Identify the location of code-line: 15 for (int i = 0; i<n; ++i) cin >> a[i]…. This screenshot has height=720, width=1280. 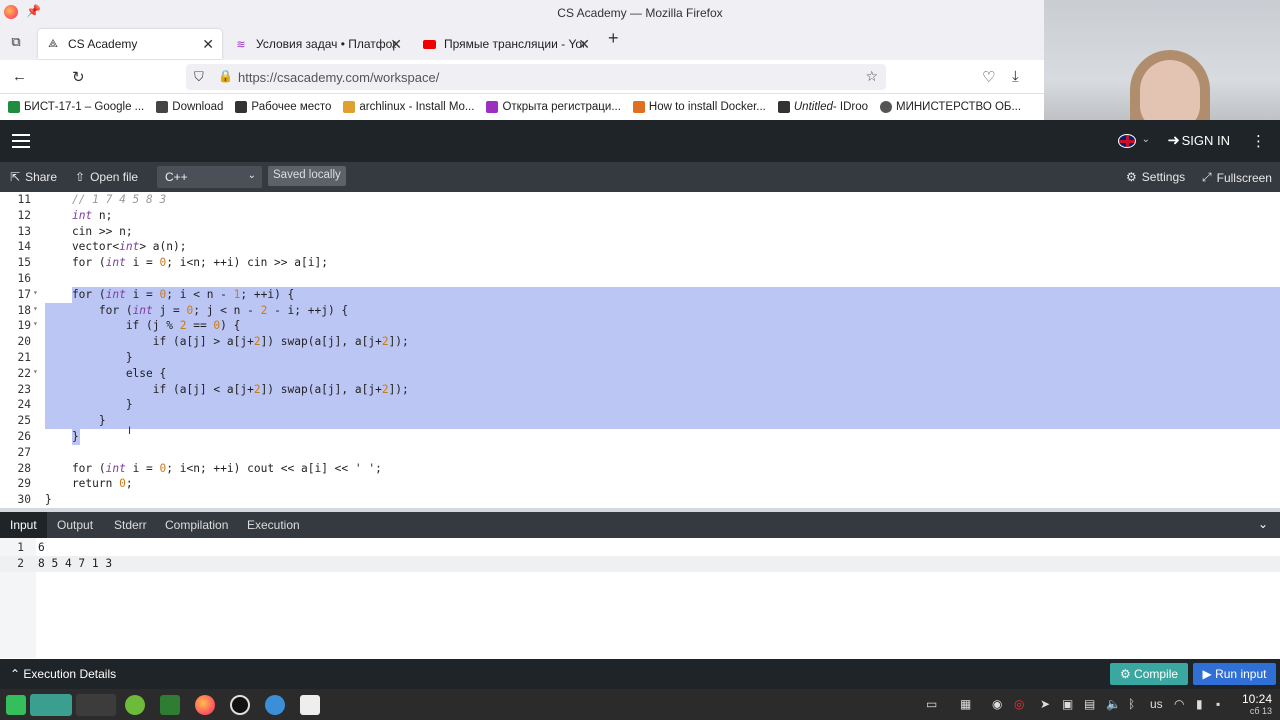
(640, 263).